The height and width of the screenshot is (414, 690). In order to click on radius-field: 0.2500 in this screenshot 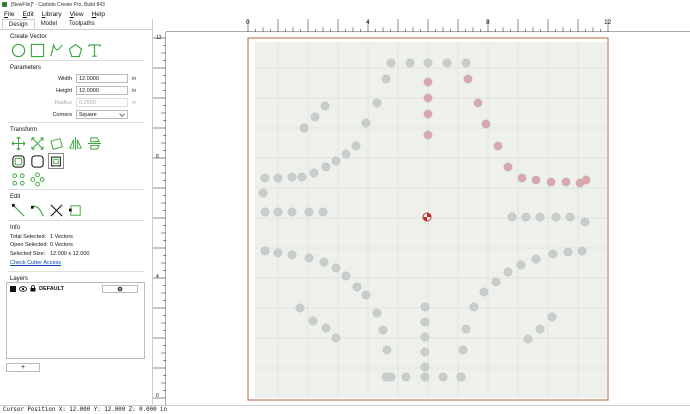, I will do `click(102, 102)`.